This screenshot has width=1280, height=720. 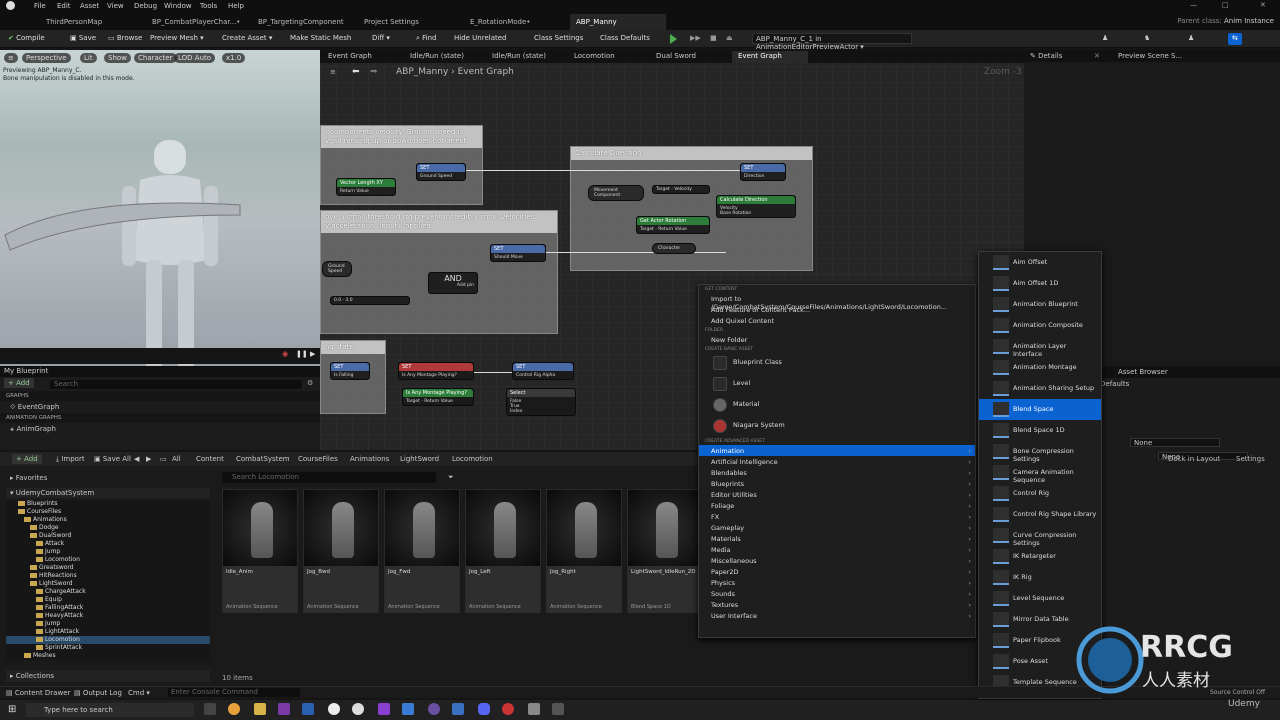 I want to click on asset-tile: Jog_Bwd Animation Sequence, so click(x=341, y=551).